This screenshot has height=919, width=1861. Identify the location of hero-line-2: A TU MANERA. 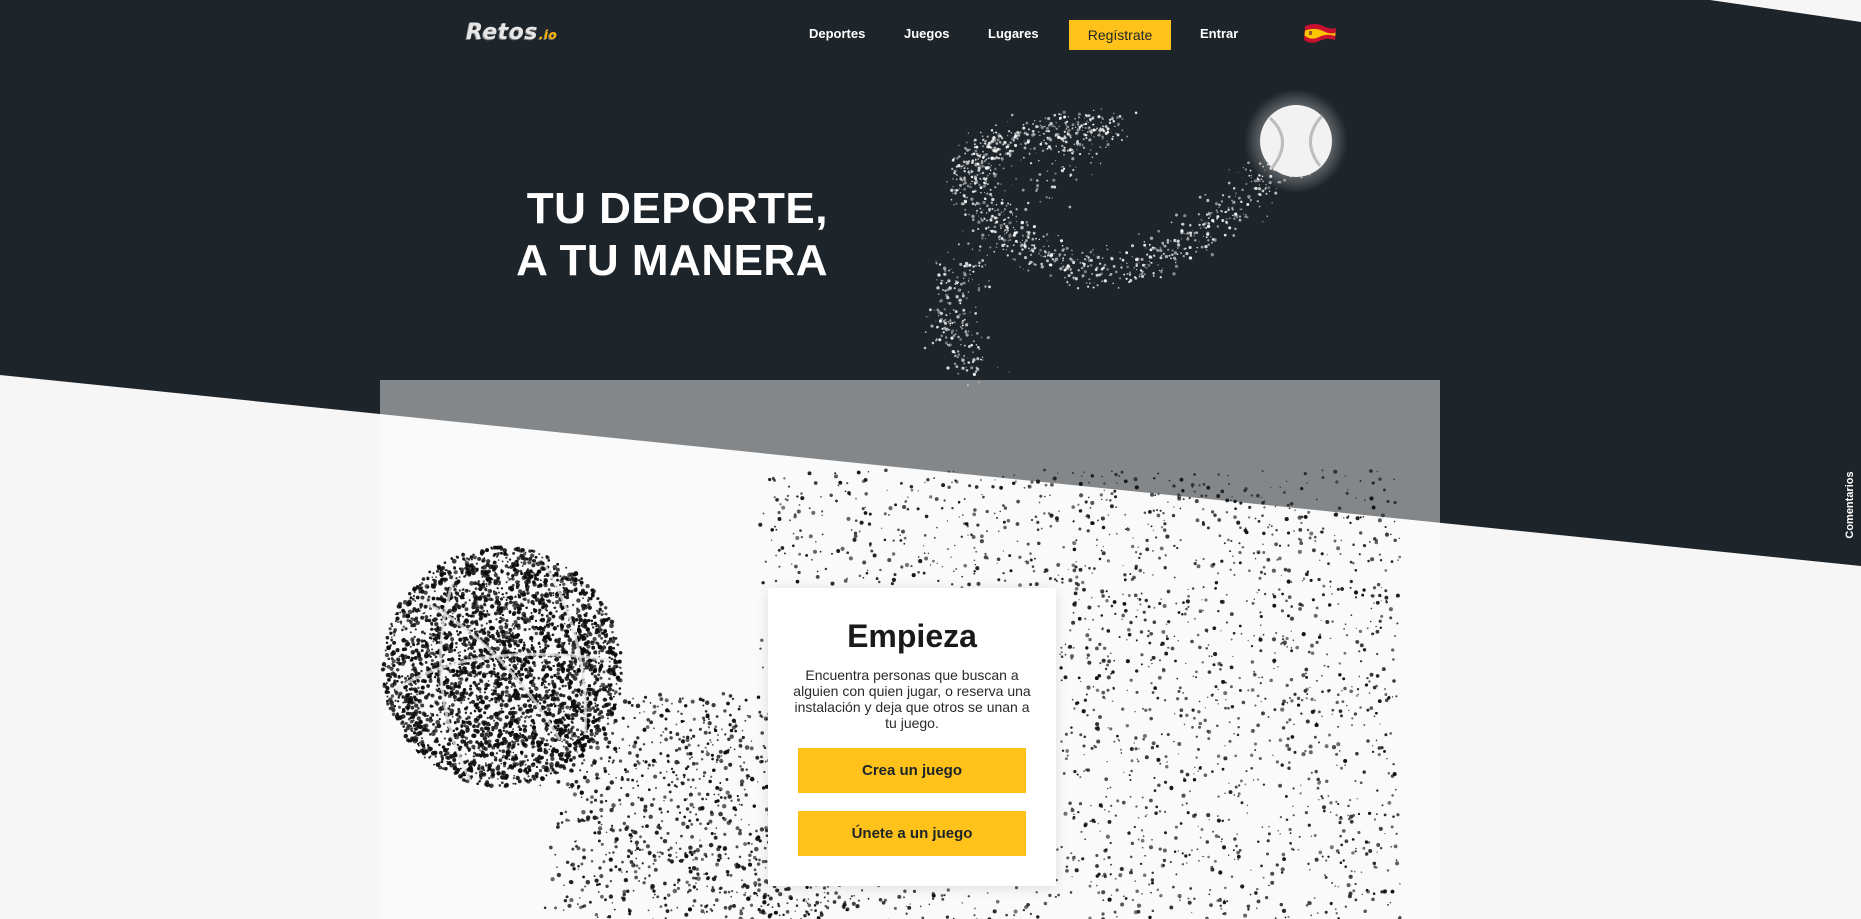
(672, 260).